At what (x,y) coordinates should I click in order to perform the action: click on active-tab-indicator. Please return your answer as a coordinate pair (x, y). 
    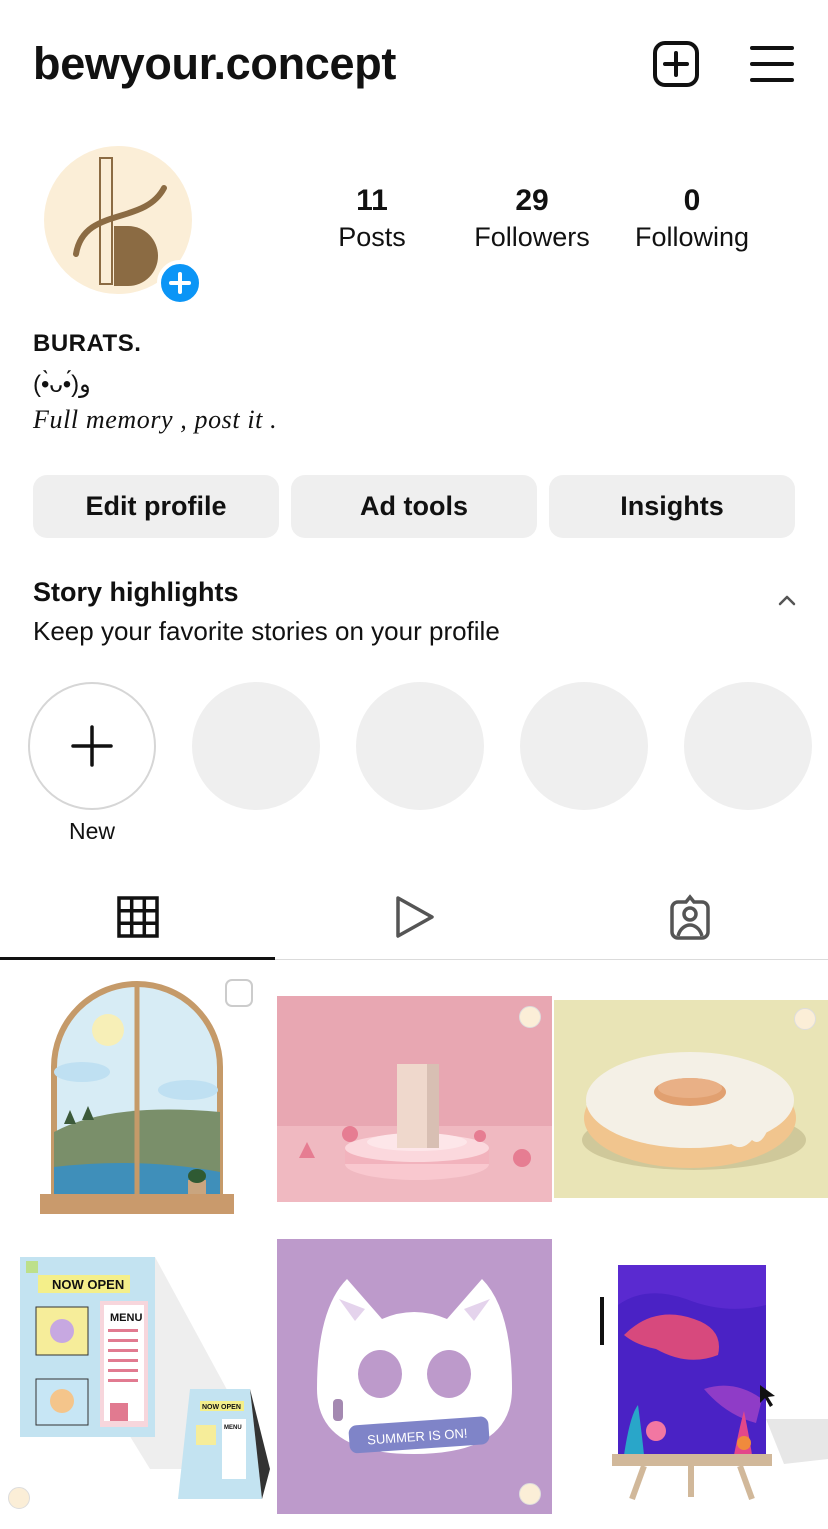
    Looking at the image, I should click on (137, 958).